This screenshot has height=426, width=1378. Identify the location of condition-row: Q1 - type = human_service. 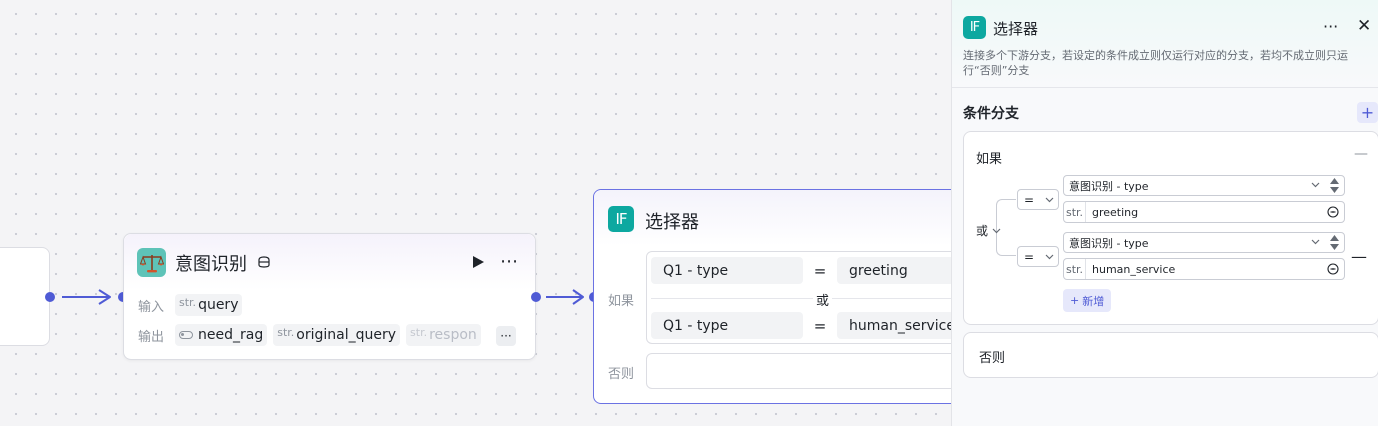
(819, 325).